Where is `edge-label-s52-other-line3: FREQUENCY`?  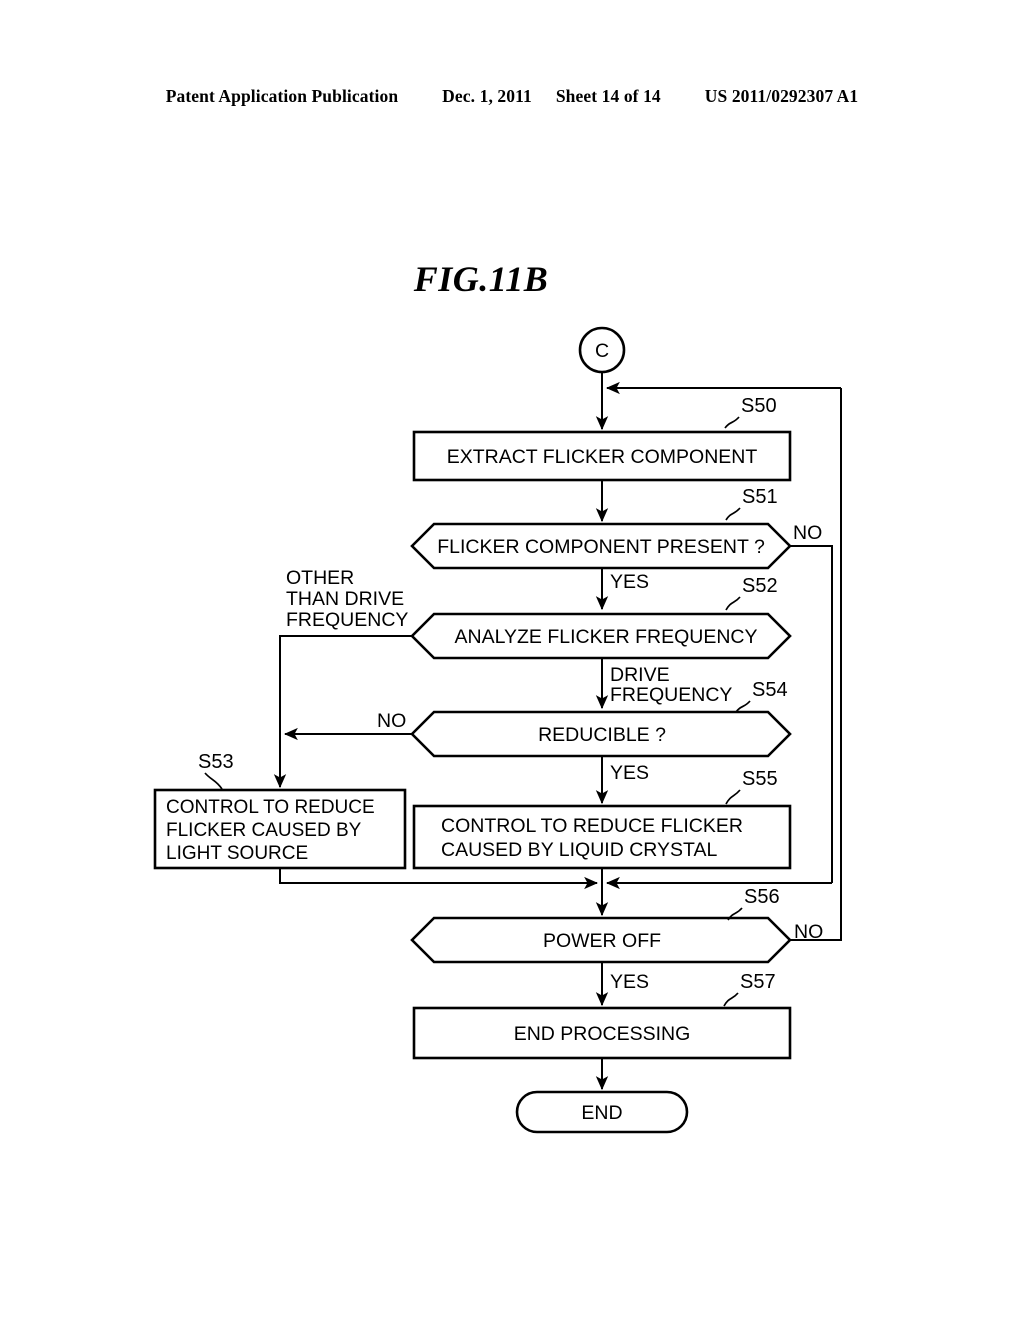
edge-label-s52-other-line3: FREQUENCY is located at coordinates (347, 620).